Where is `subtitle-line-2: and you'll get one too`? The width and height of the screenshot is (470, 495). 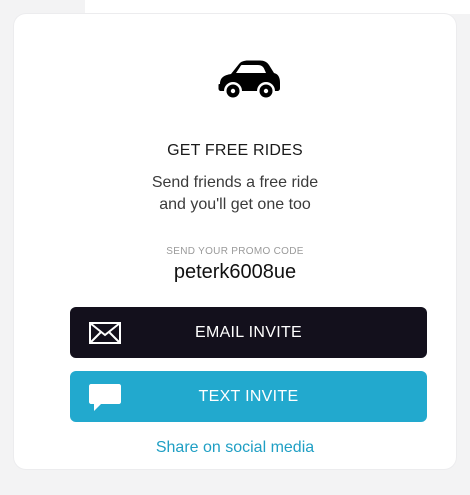 subtitle-line-2: and you'll get one too is located at coordinates (235, 204).